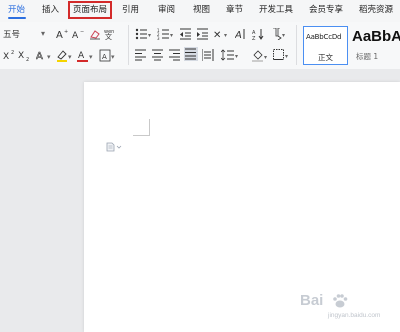 The width and height of the screenshot is (400, 332). Describe the element at coordinates (324, 37) in the screenshot. I see `style-normal-sample: AaBbCcDd` at that location.